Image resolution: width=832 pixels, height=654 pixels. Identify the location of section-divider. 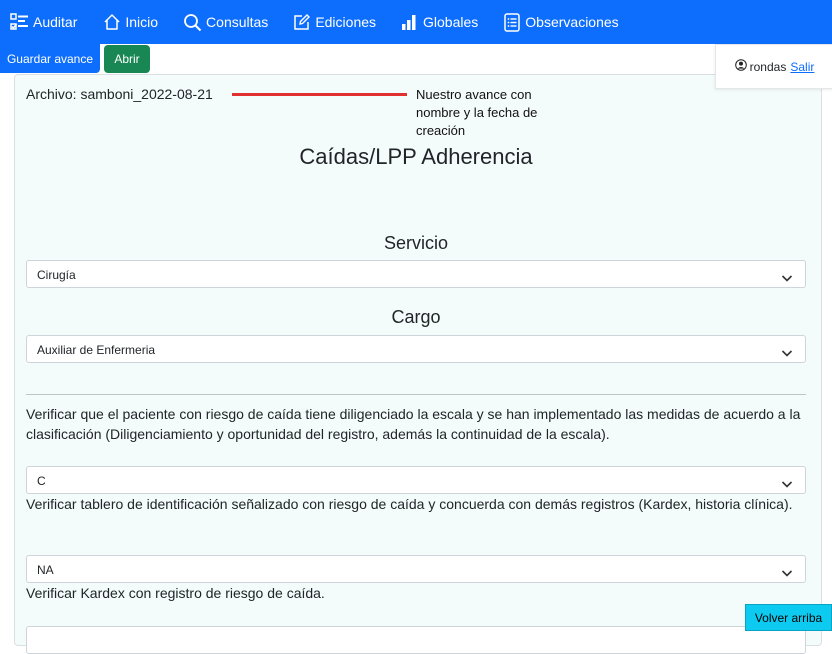
(416, 394).